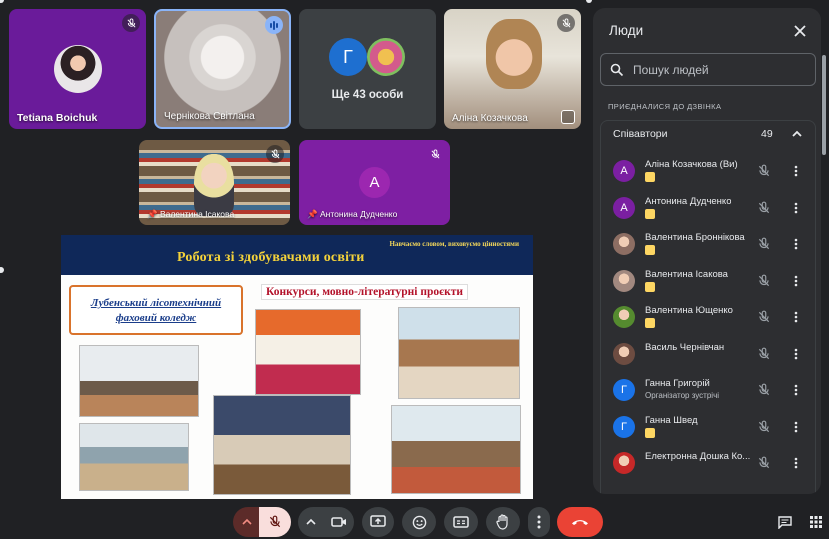  What do you see at coordinates (640, 134) in the screenshot?
I see `group-title: Співавтори` at bounding box center [640, 134].